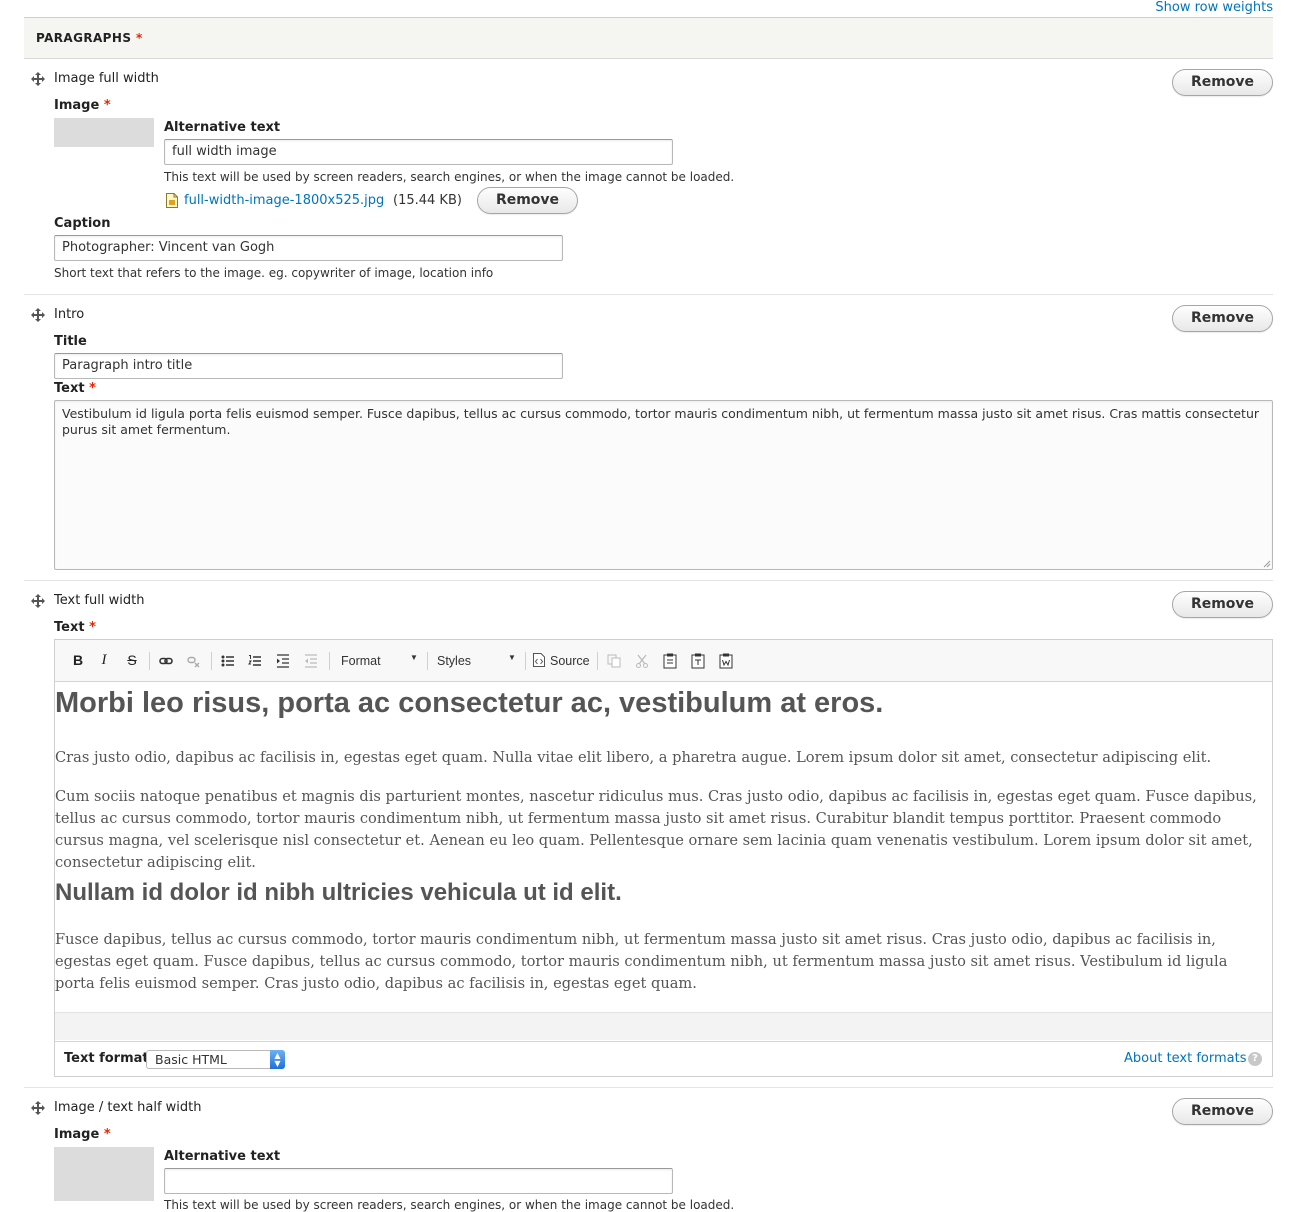  I want to click on text-format-select: Basic HTML ▲ ▼, so click(215, 1059).